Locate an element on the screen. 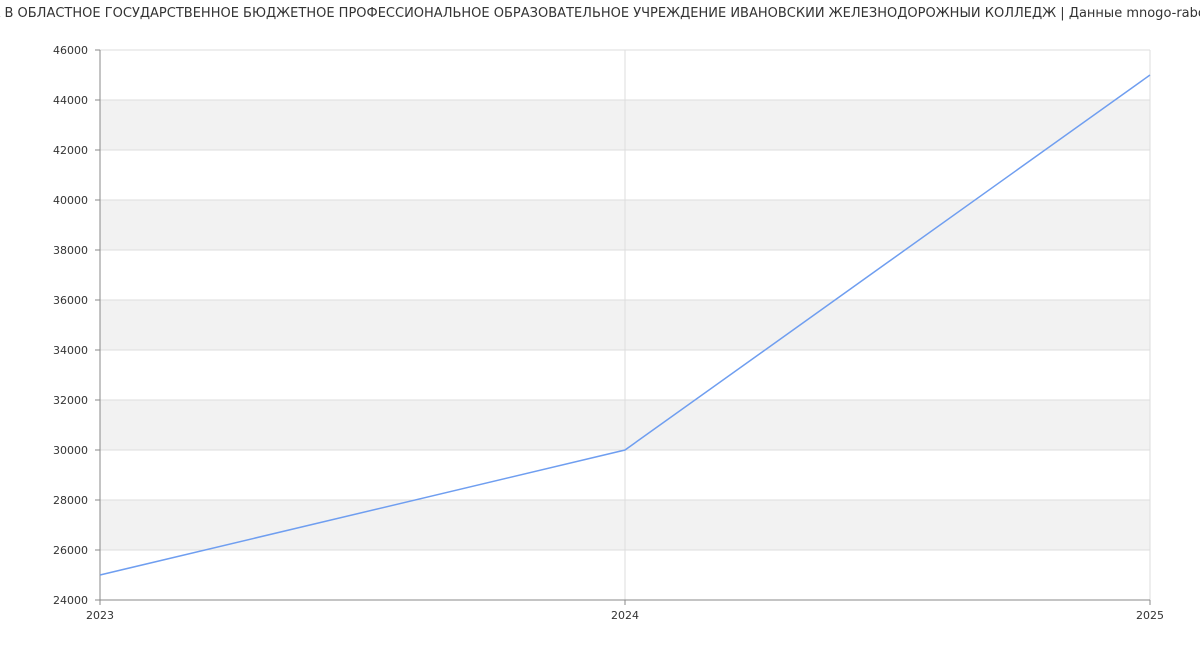  y-tick-label: 34000 is located at coordinates (70, 350).